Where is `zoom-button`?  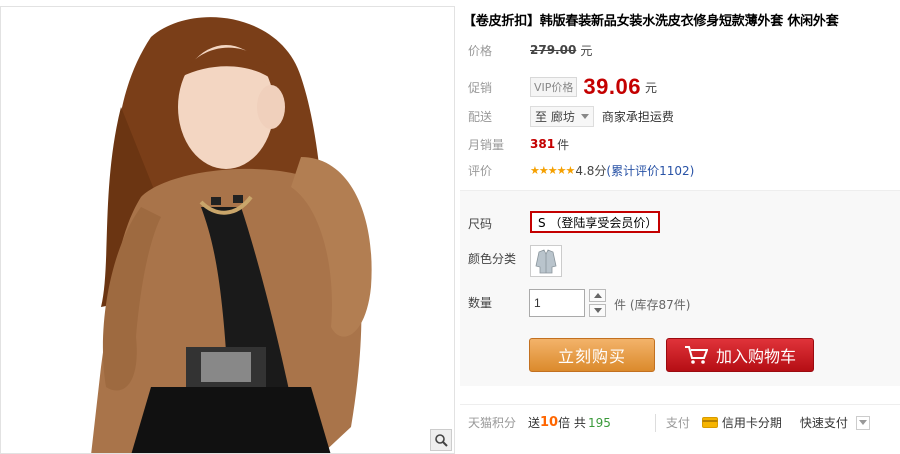 zoom-button is located at coordinates (441, 440).